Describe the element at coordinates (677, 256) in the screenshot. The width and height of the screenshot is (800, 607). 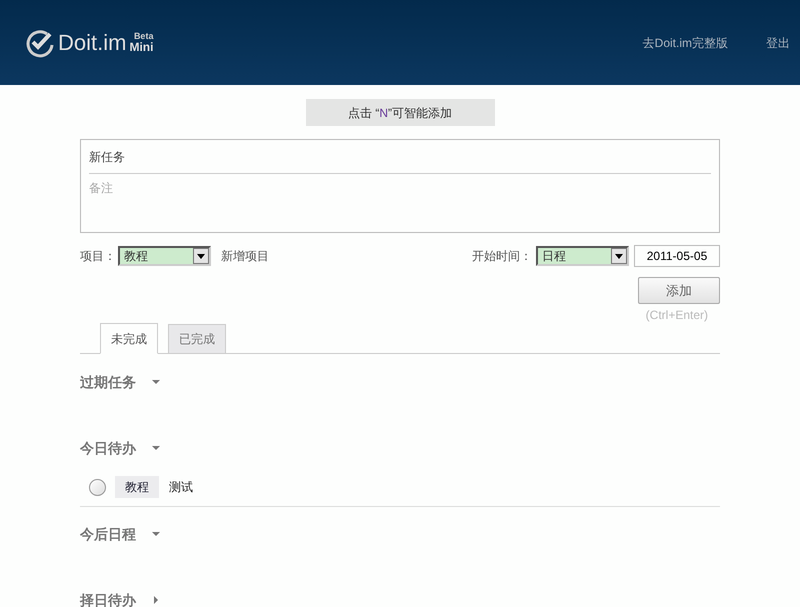
I see `date-field: 2011-05-05` at that location.